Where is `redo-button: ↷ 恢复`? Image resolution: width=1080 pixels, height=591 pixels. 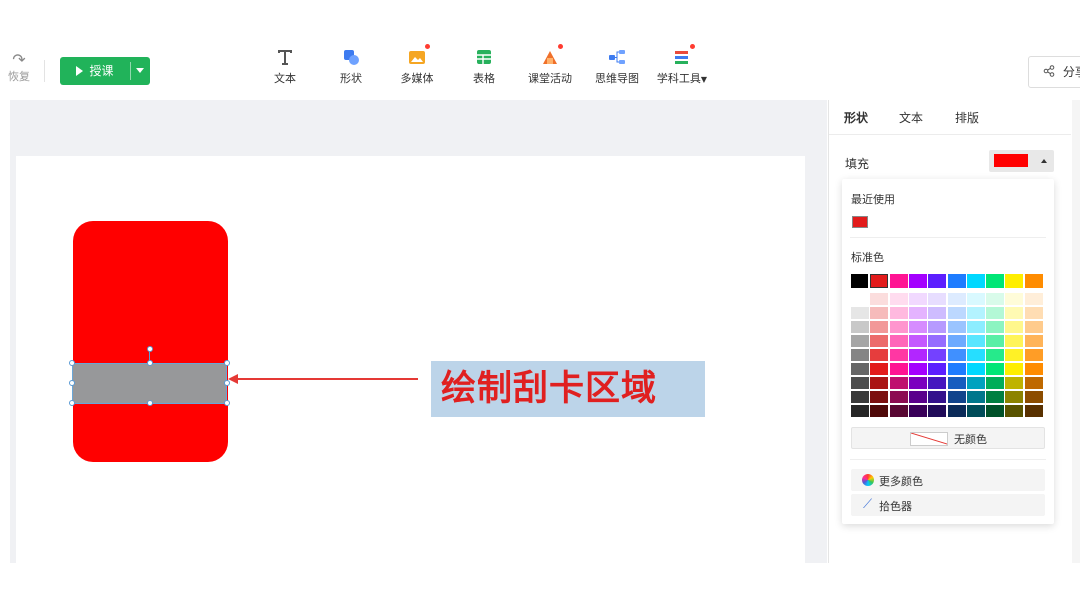
redo-button: ↷ 恢复 is located at coordinates (19, 68).